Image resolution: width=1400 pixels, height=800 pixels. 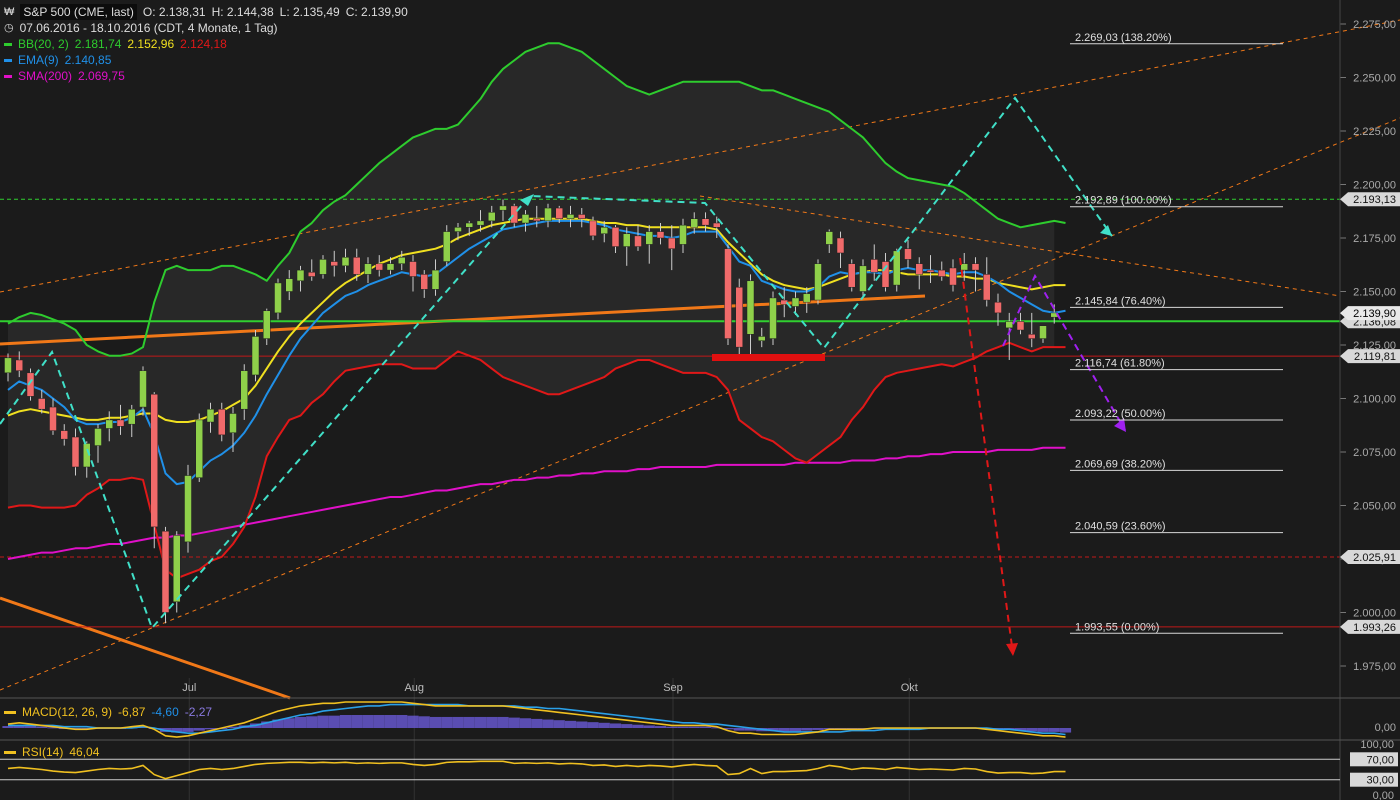 I want to click on legend-low: L: 2.135,49, so click(x=309, y=12).